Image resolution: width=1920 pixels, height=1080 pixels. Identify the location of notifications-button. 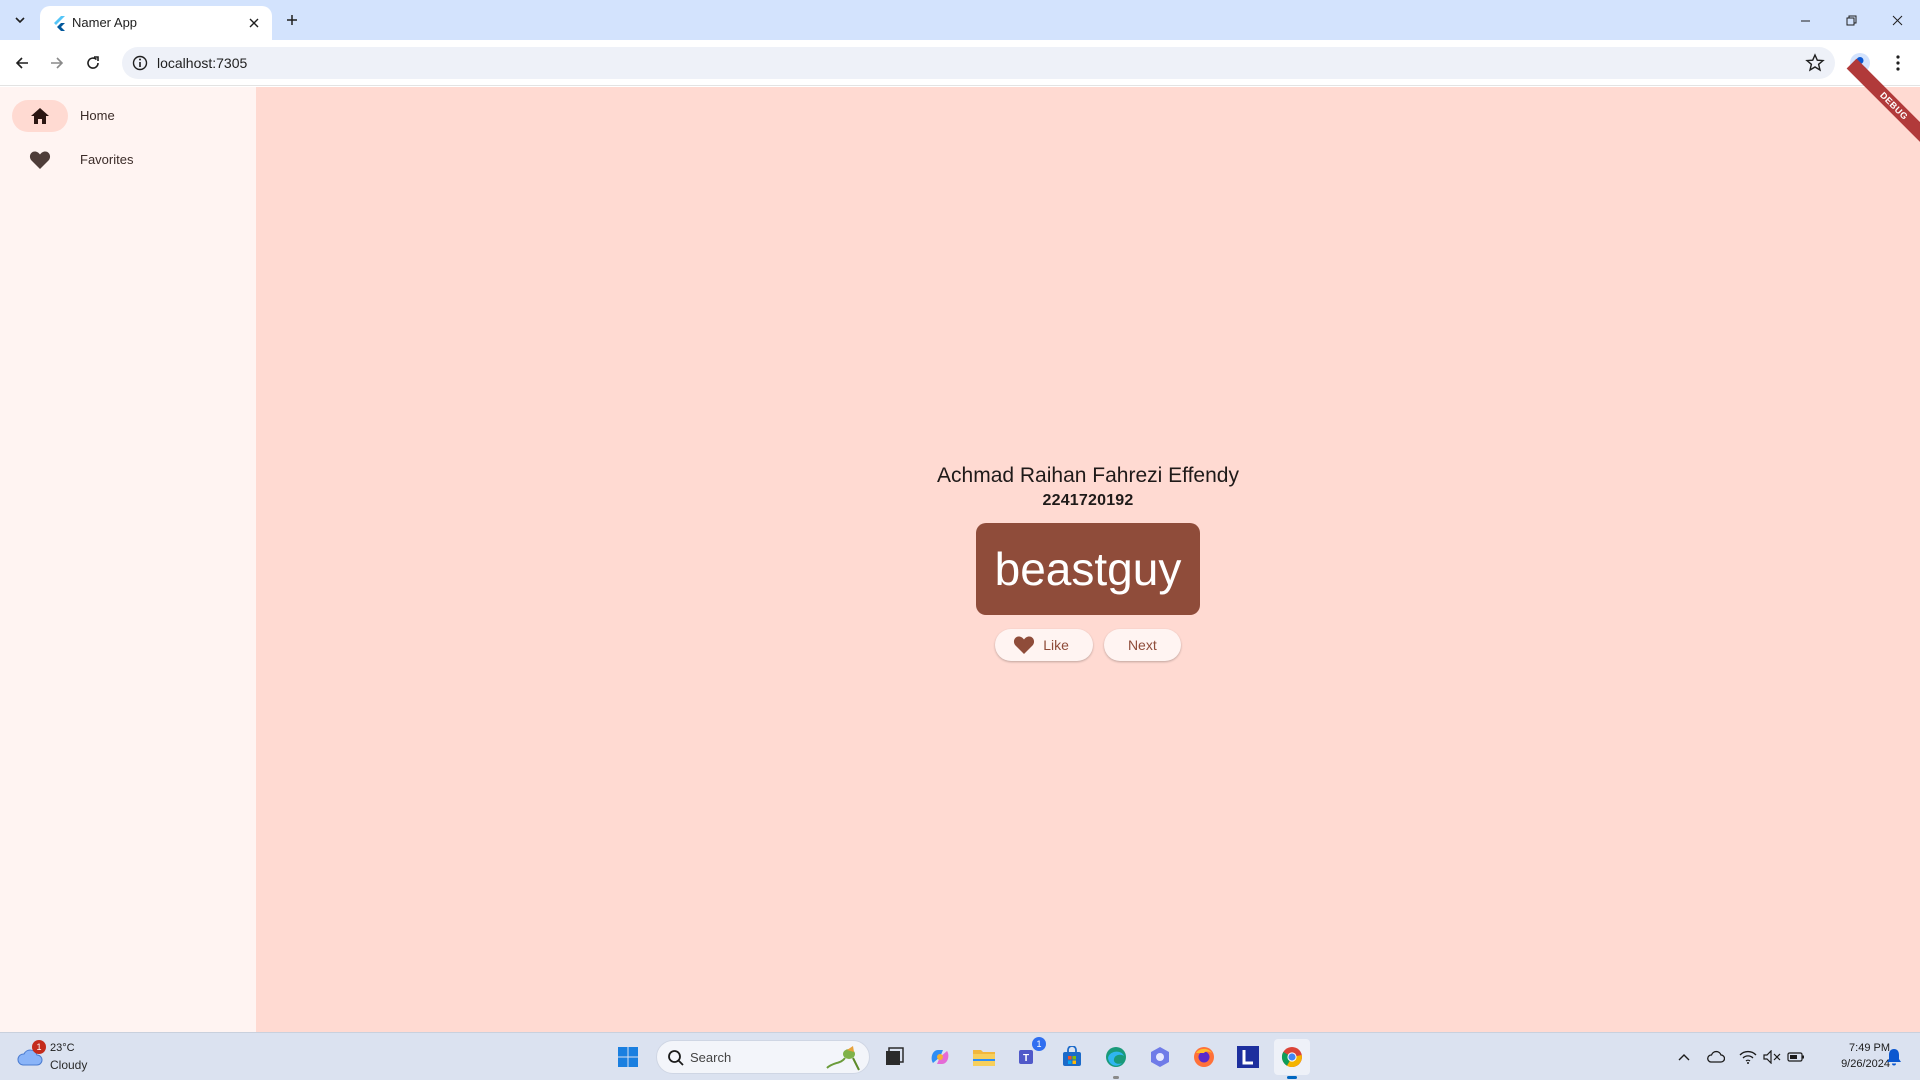
(1894, 1057).